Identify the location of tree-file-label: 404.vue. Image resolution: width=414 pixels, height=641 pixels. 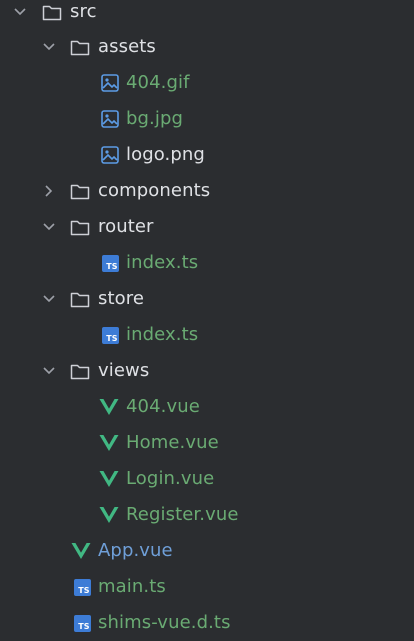
(163, 406).